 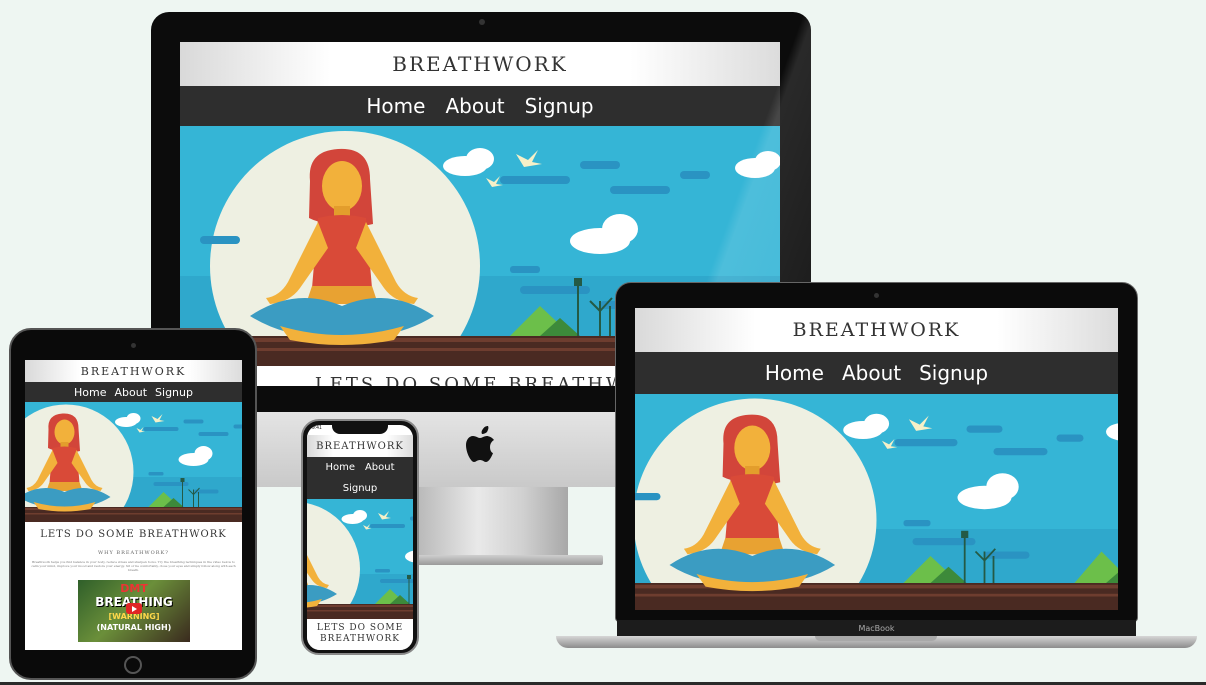 I want to click on thumb-line4: (NATURAL HIGH), so click(x=134, y=627).